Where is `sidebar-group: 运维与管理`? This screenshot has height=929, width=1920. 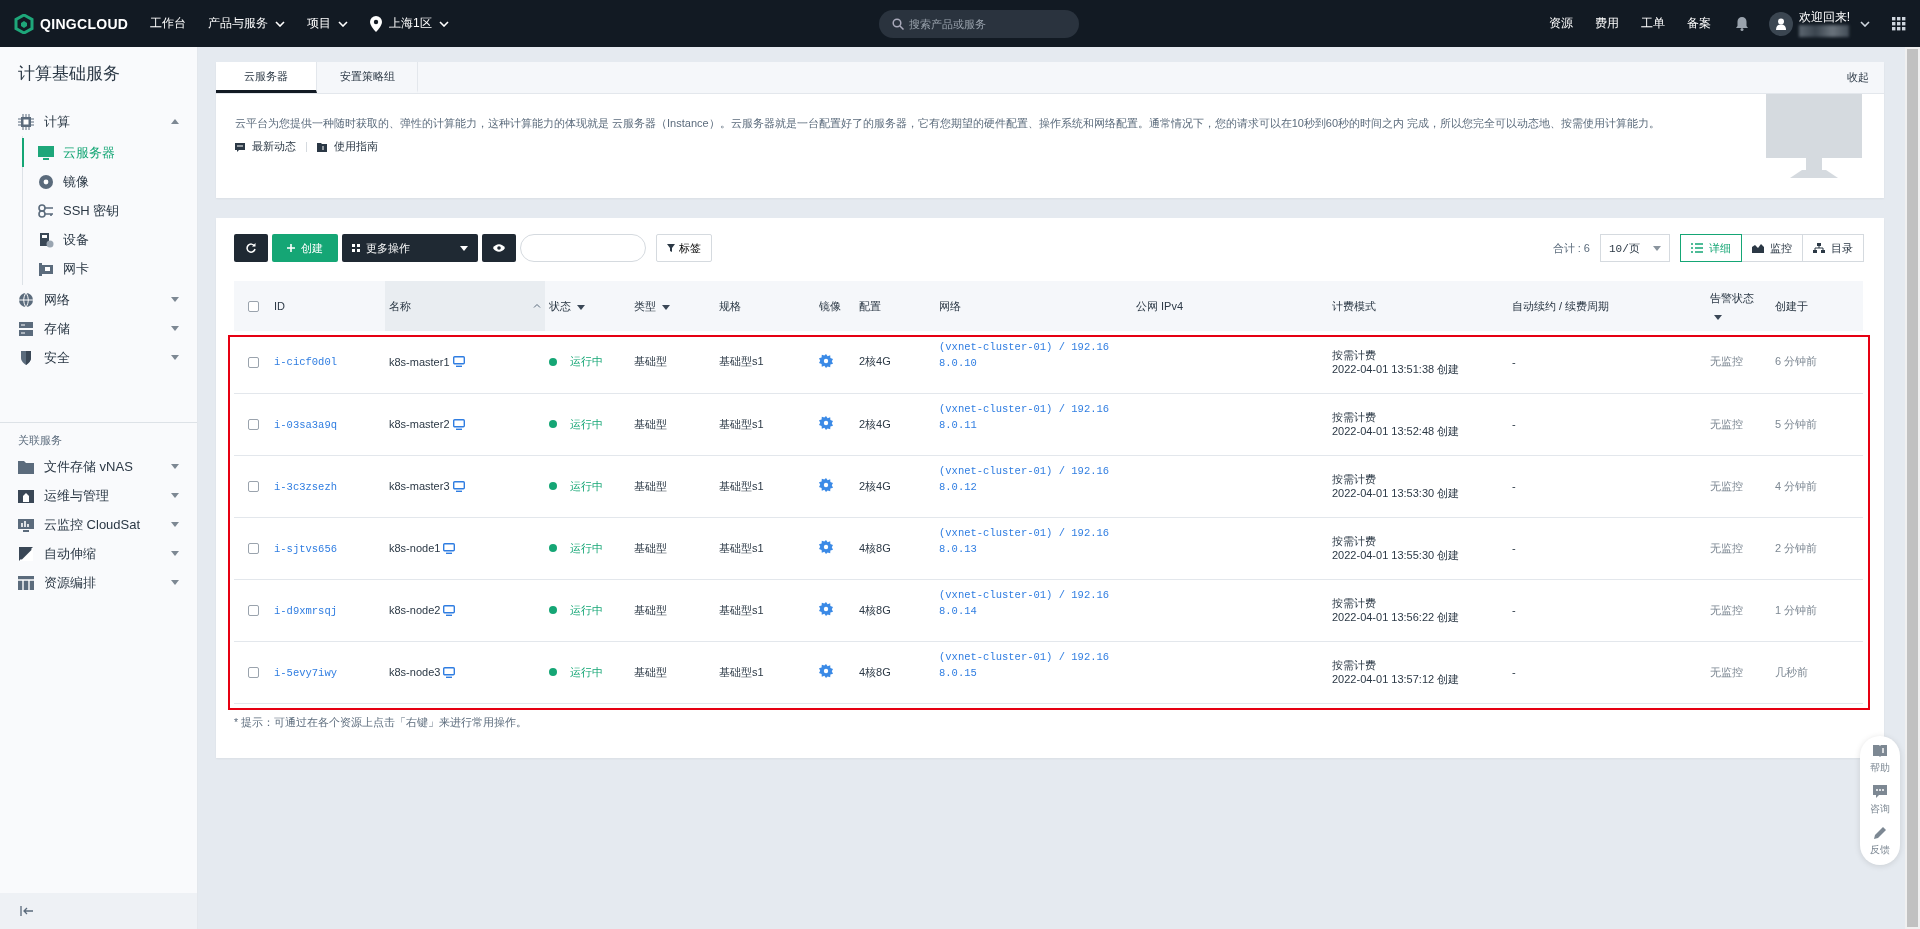 sidebar-group: 运维与管理 is located at coordinates (98, 495).